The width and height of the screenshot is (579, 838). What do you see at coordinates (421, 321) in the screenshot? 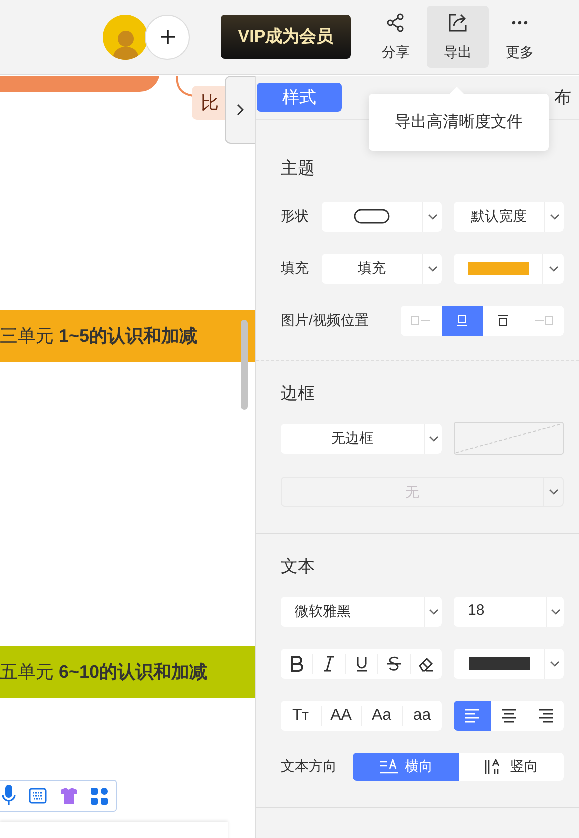
I see `image-left-icon` at bounding box center [421, 321].